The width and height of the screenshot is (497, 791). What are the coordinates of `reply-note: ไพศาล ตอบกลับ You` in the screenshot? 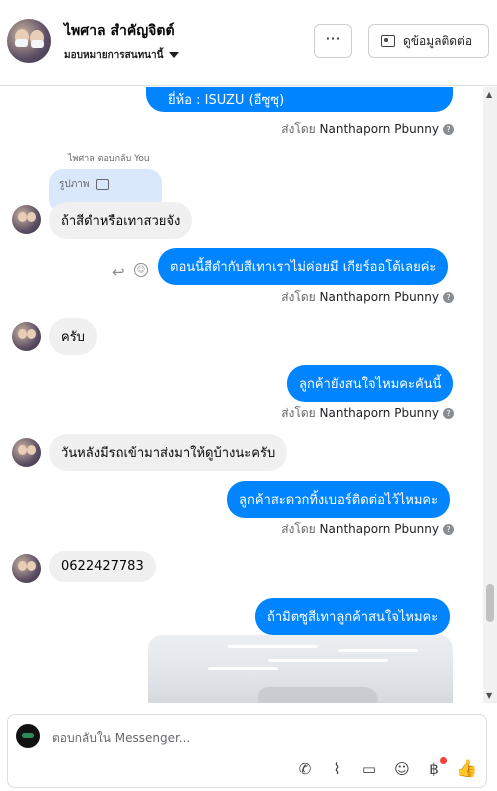 It's located at (109, 159).